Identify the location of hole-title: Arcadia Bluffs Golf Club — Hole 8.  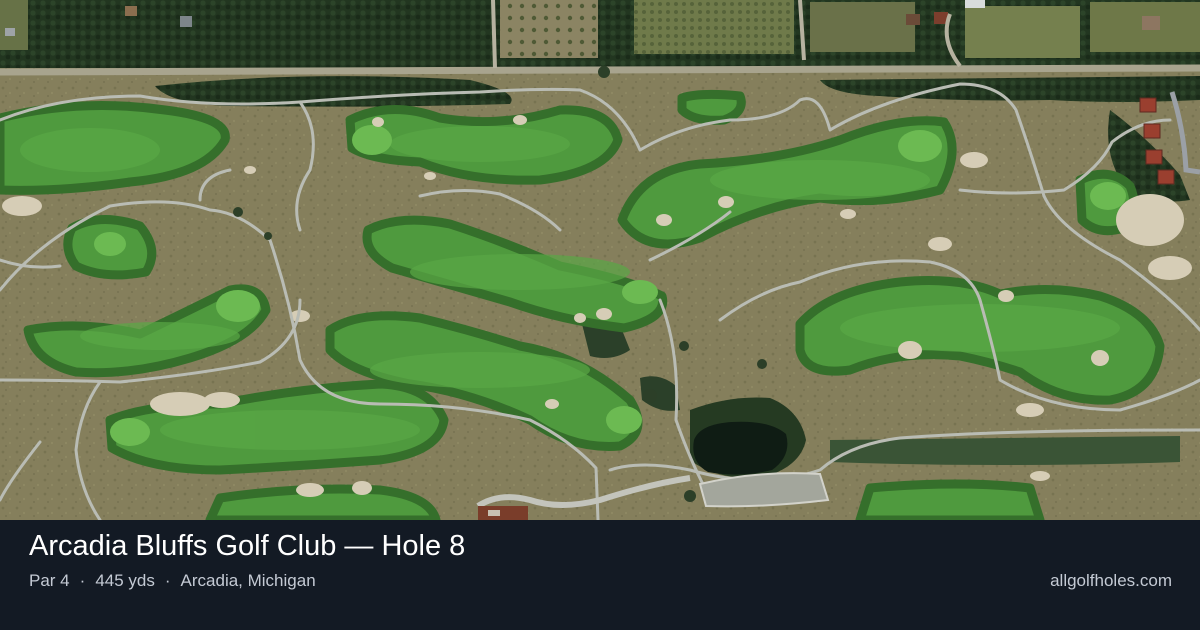
(247, 546).